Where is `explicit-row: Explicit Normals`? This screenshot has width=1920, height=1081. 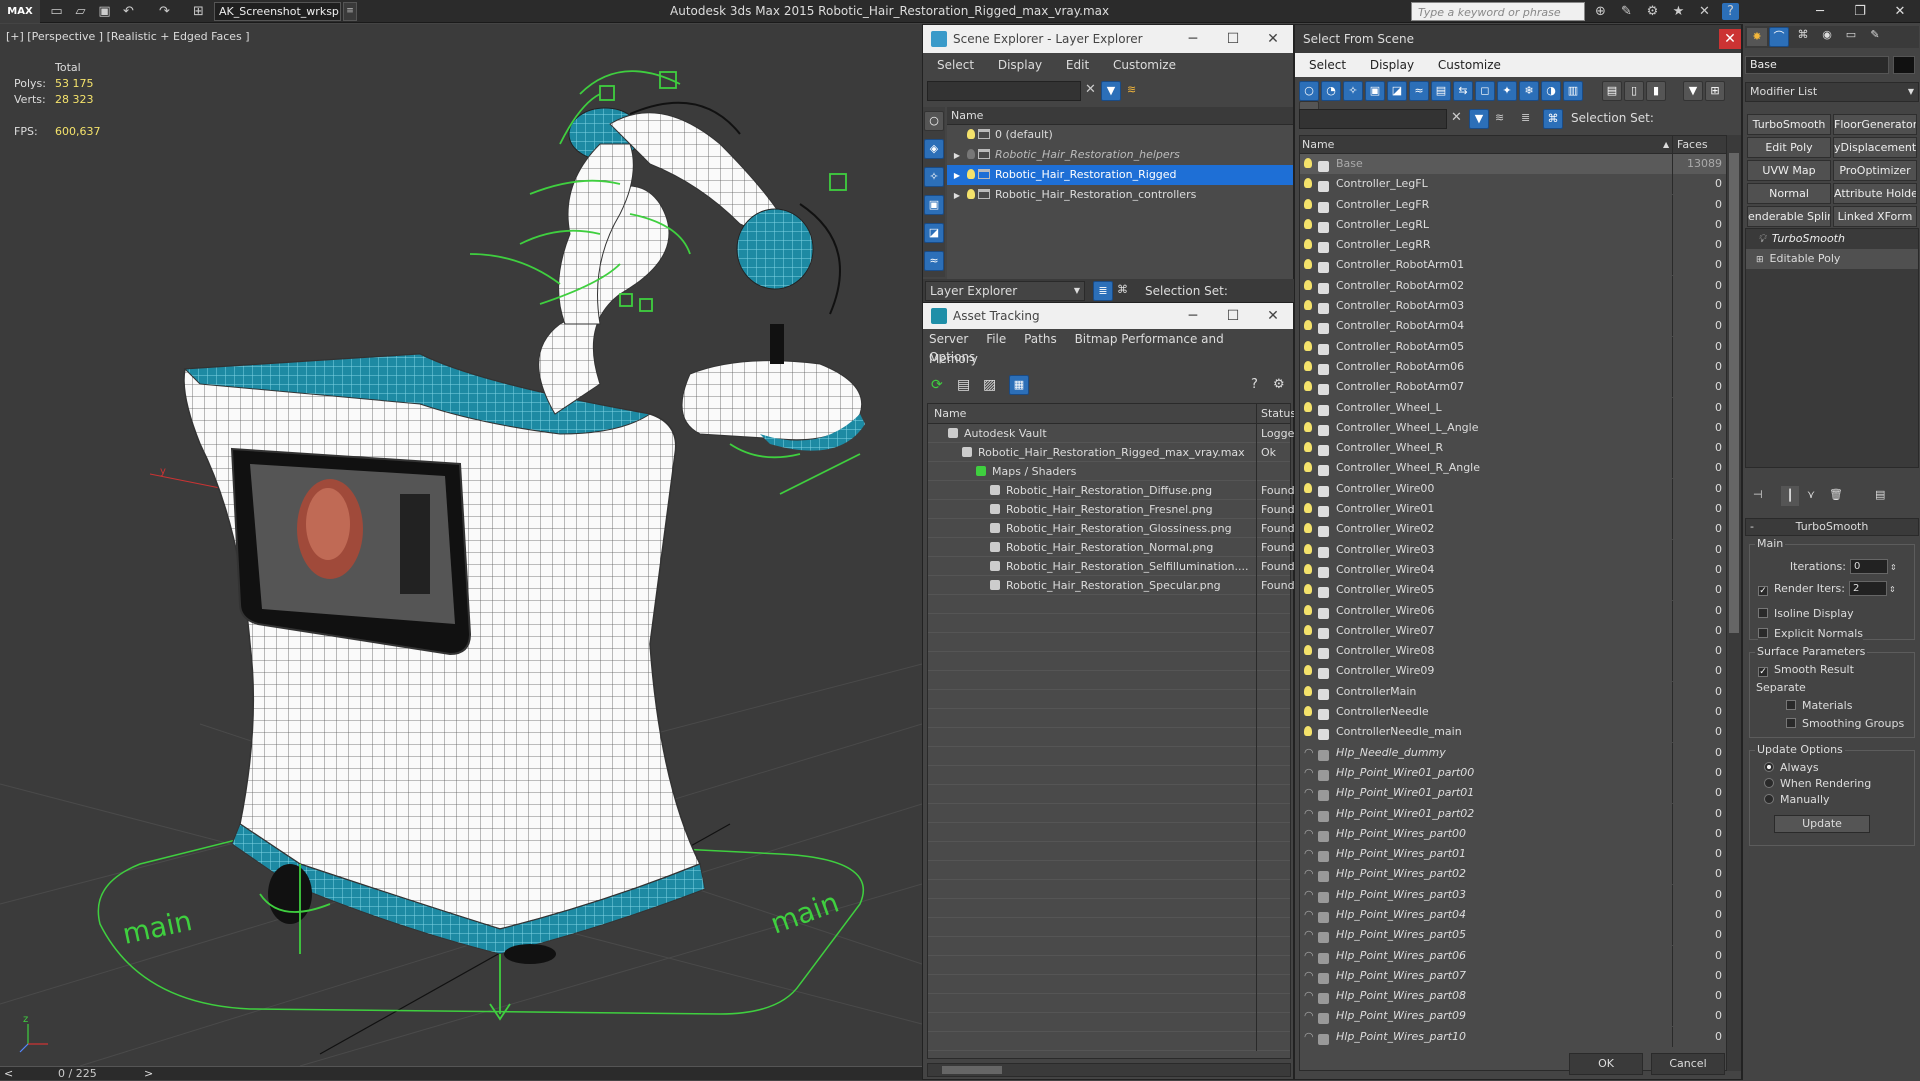
explicit-row: Explicit Normals is located at coordinates (1810, 633).